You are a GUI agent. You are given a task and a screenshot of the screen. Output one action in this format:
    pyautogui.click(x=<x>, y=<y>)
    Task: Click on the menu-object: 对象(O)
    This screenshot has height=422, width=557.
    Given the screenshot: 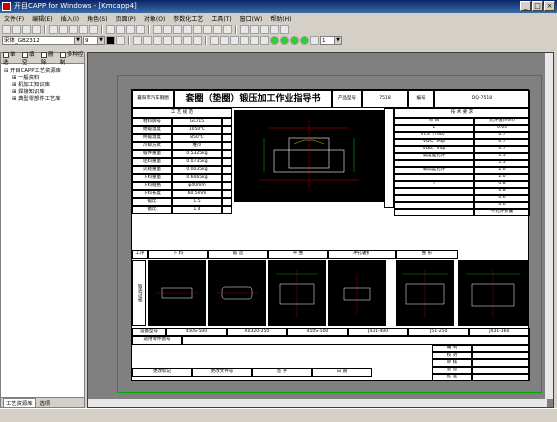 What is the action you would take?
    pyautogui.click(x=154, y=18)
    